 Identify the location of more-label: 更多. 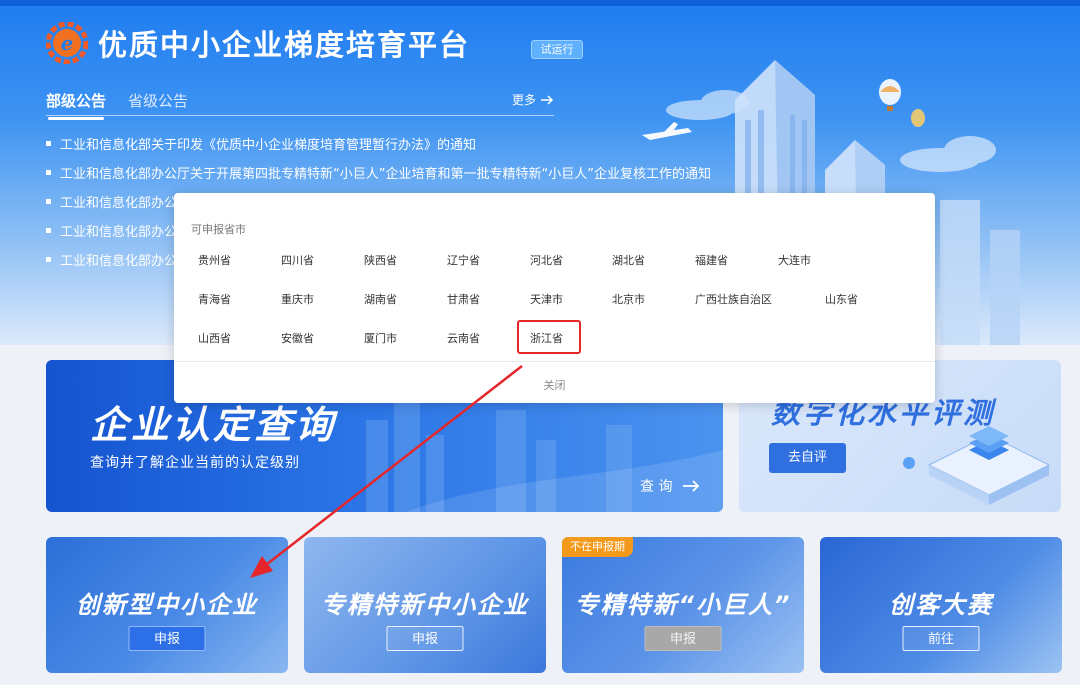
(523, 100).